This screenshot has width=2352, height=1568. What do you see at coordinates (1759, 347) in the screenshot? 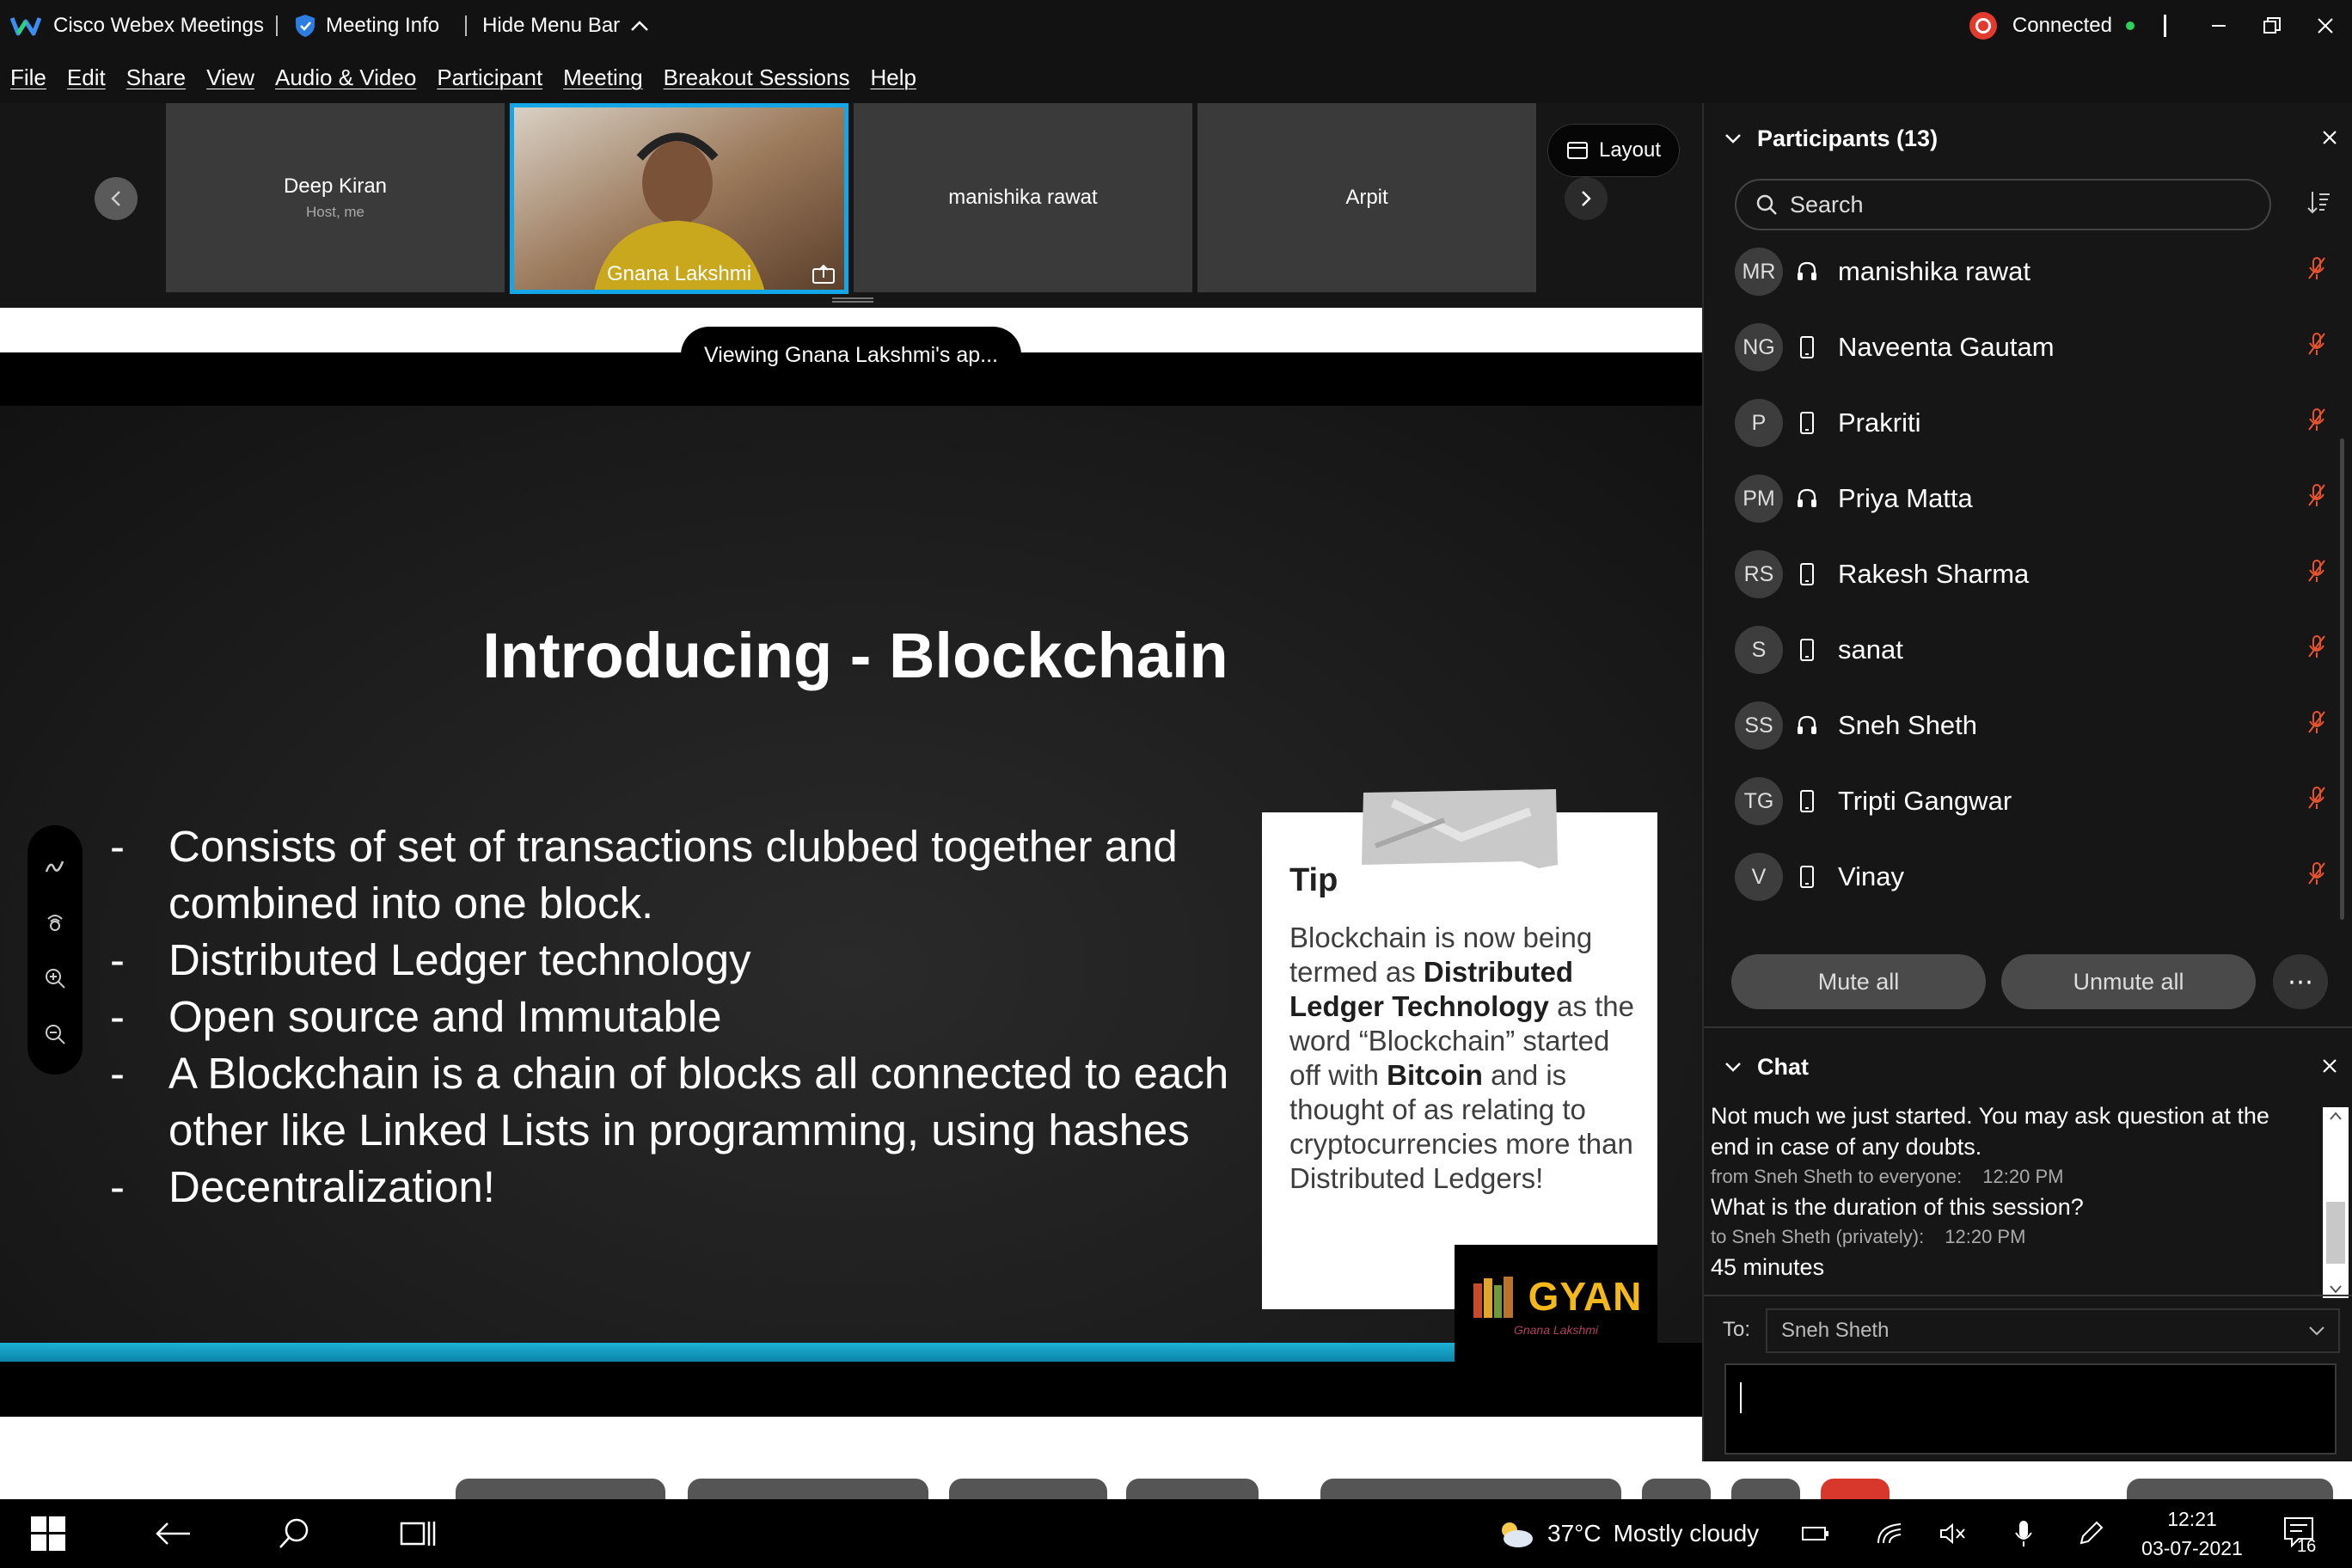
I see `avatar: NG` at bounding box center [1759, 347].